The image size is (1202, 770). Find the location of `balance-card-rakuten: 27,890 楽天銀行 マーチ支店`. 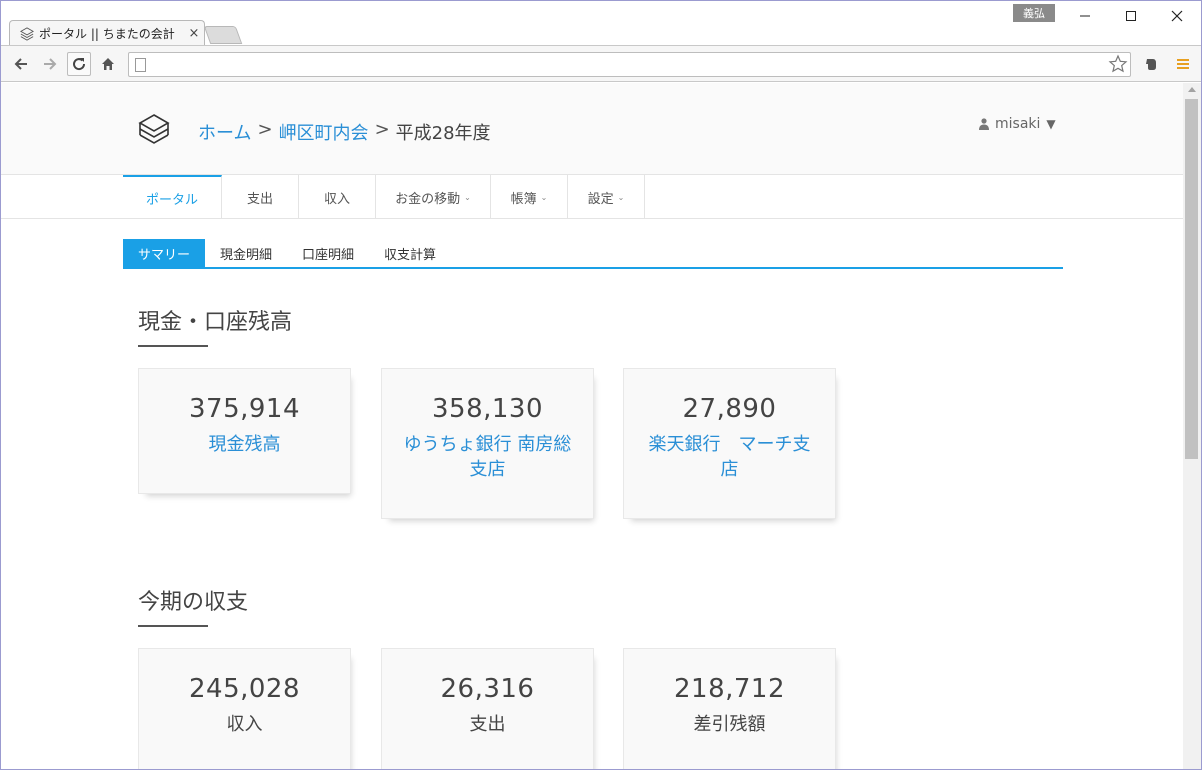

balance-card-rakuten: 27,890 楽天銀行 マーチ支店 is located at coordinates (729, 443).